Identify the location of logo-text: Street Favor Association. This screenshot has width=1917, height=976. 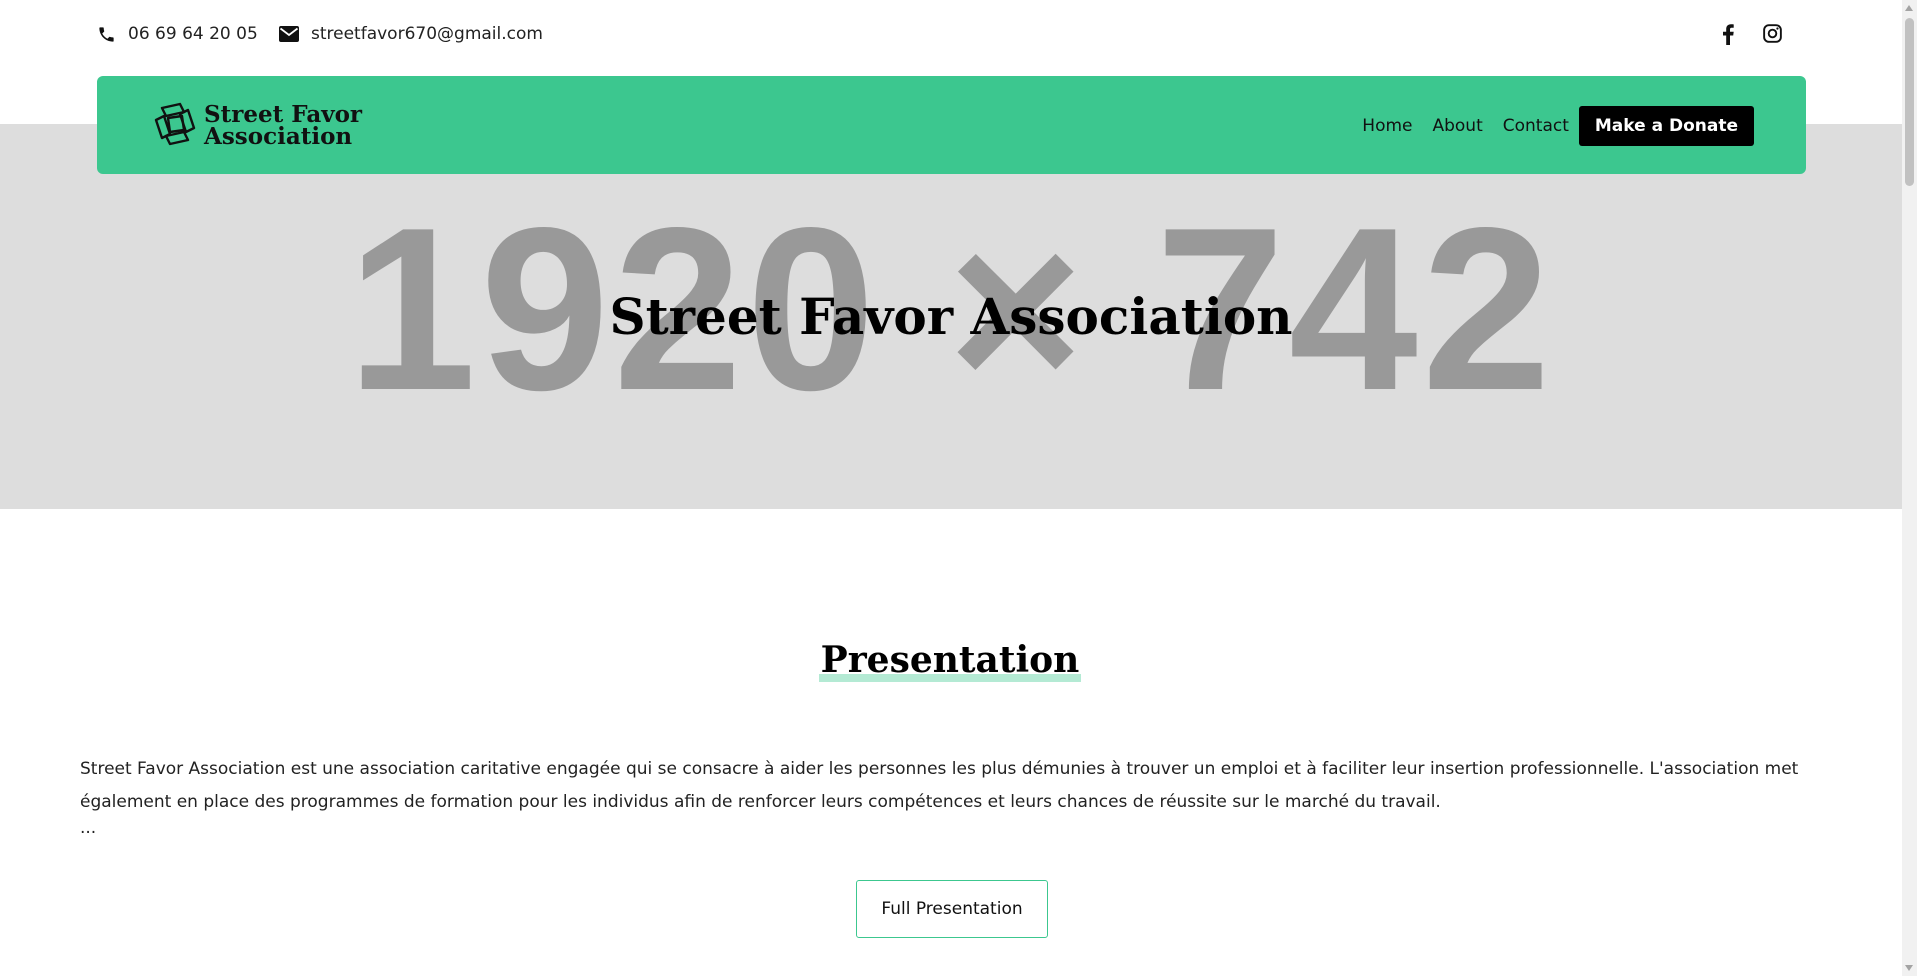
(283, 126).